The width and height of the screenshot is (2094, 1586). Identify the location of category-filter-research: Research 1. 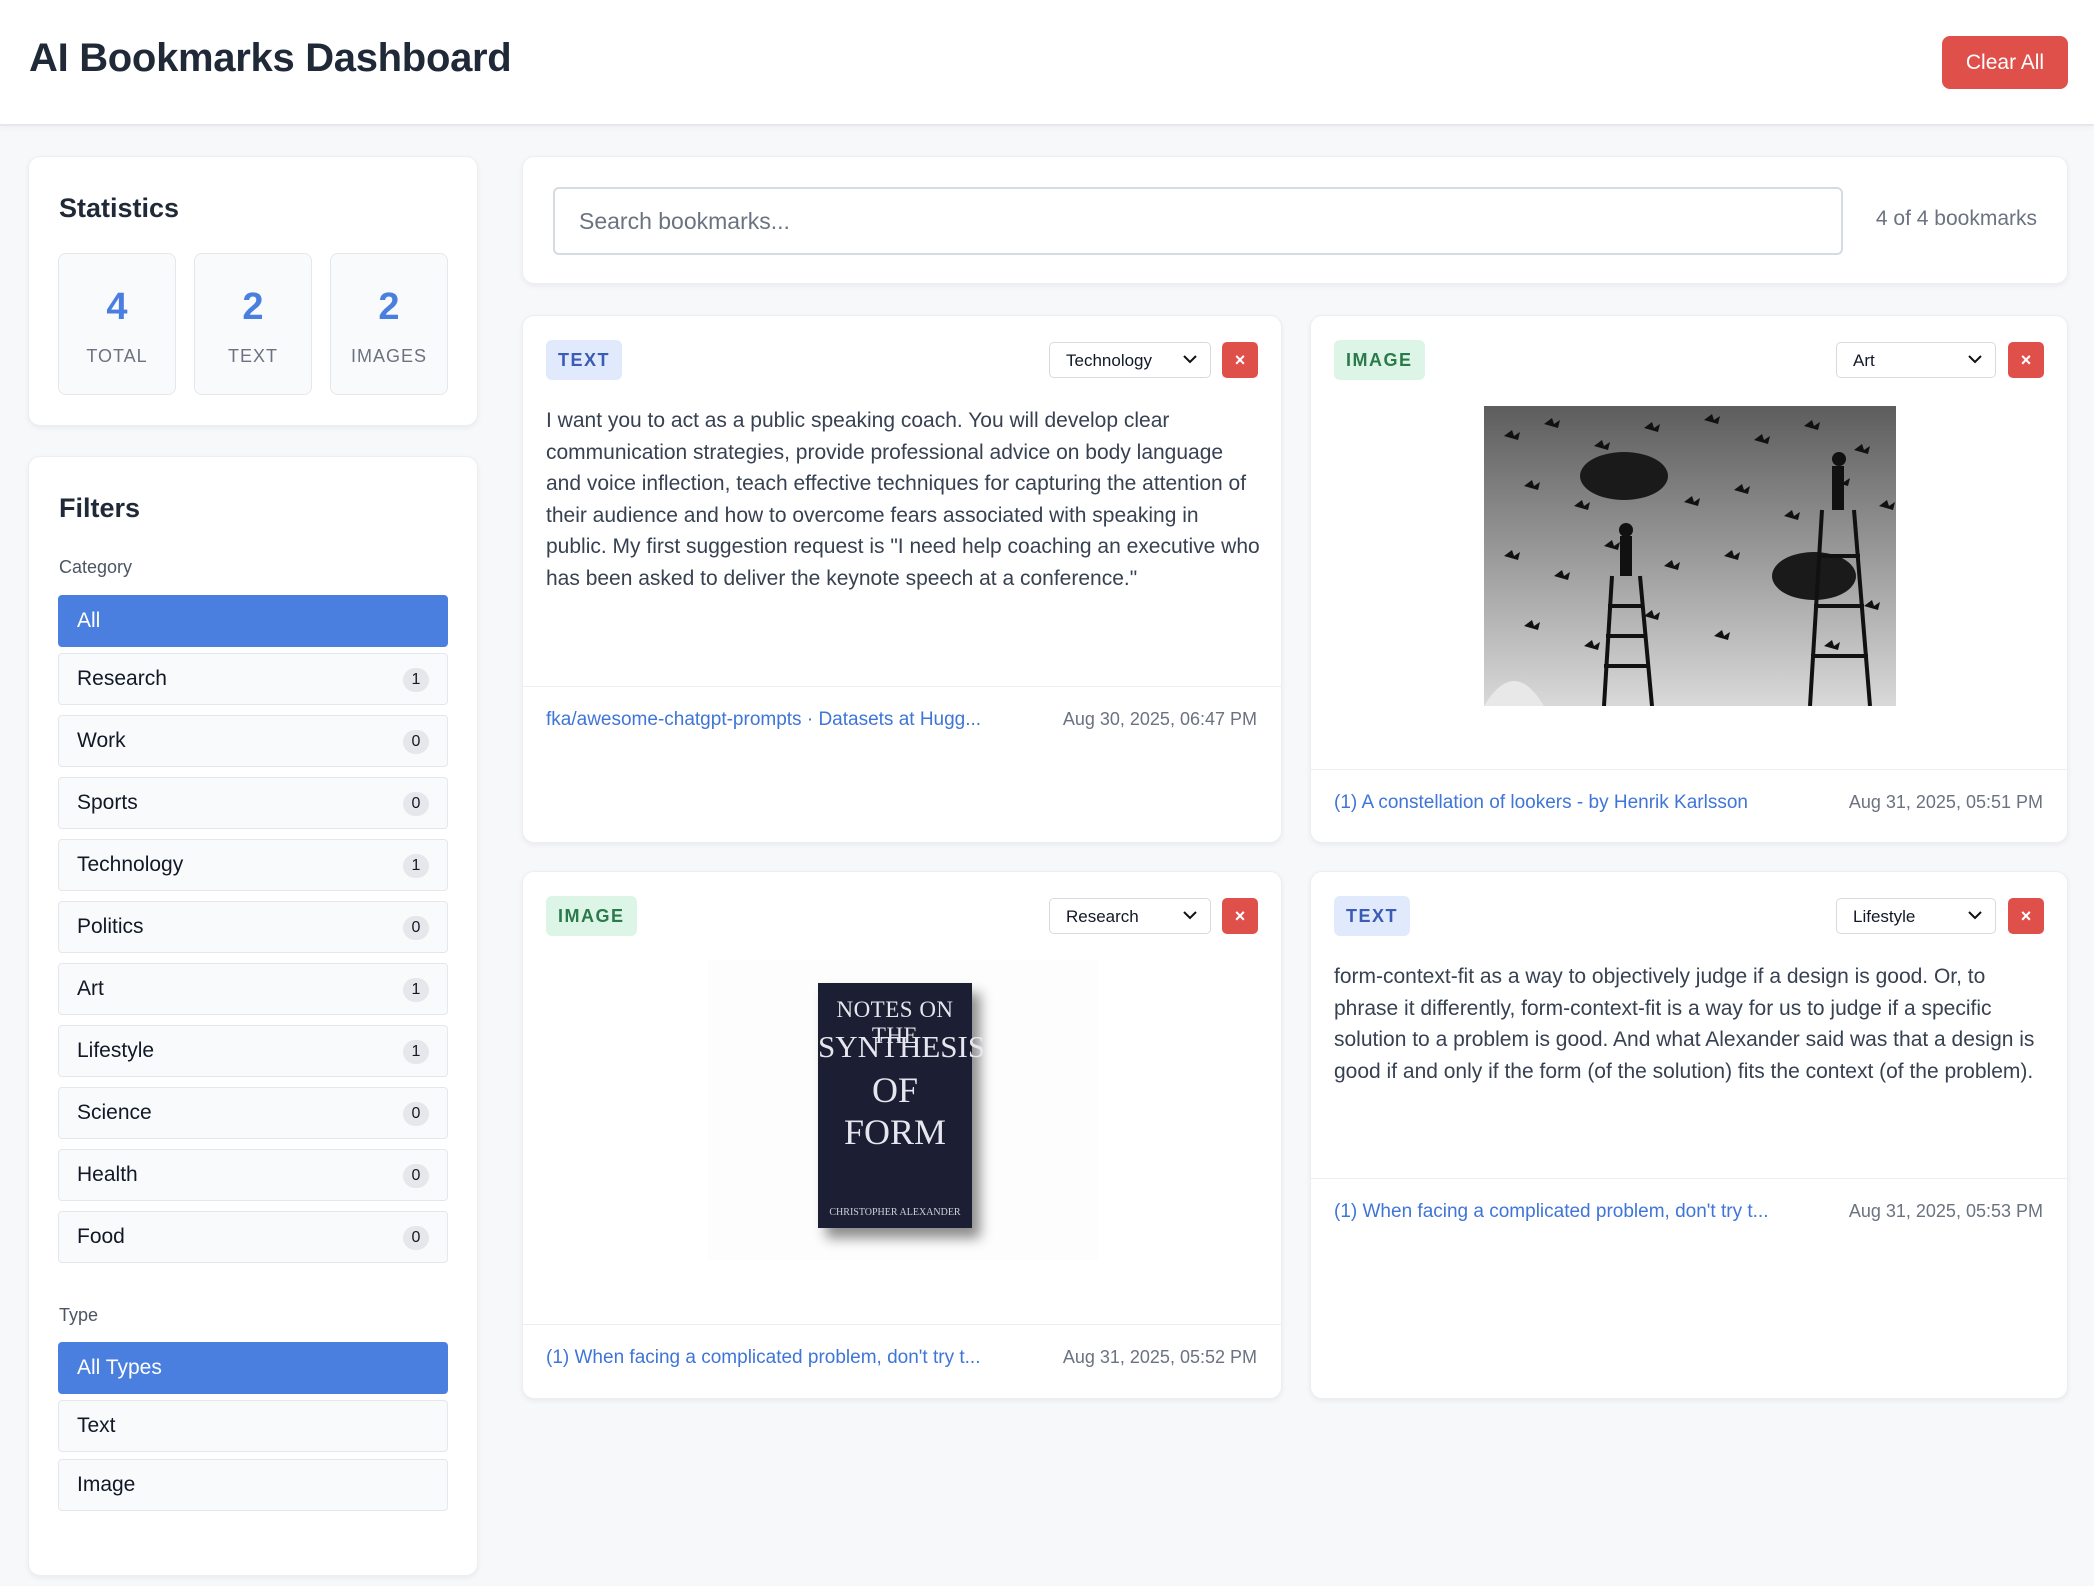
(253, 679).